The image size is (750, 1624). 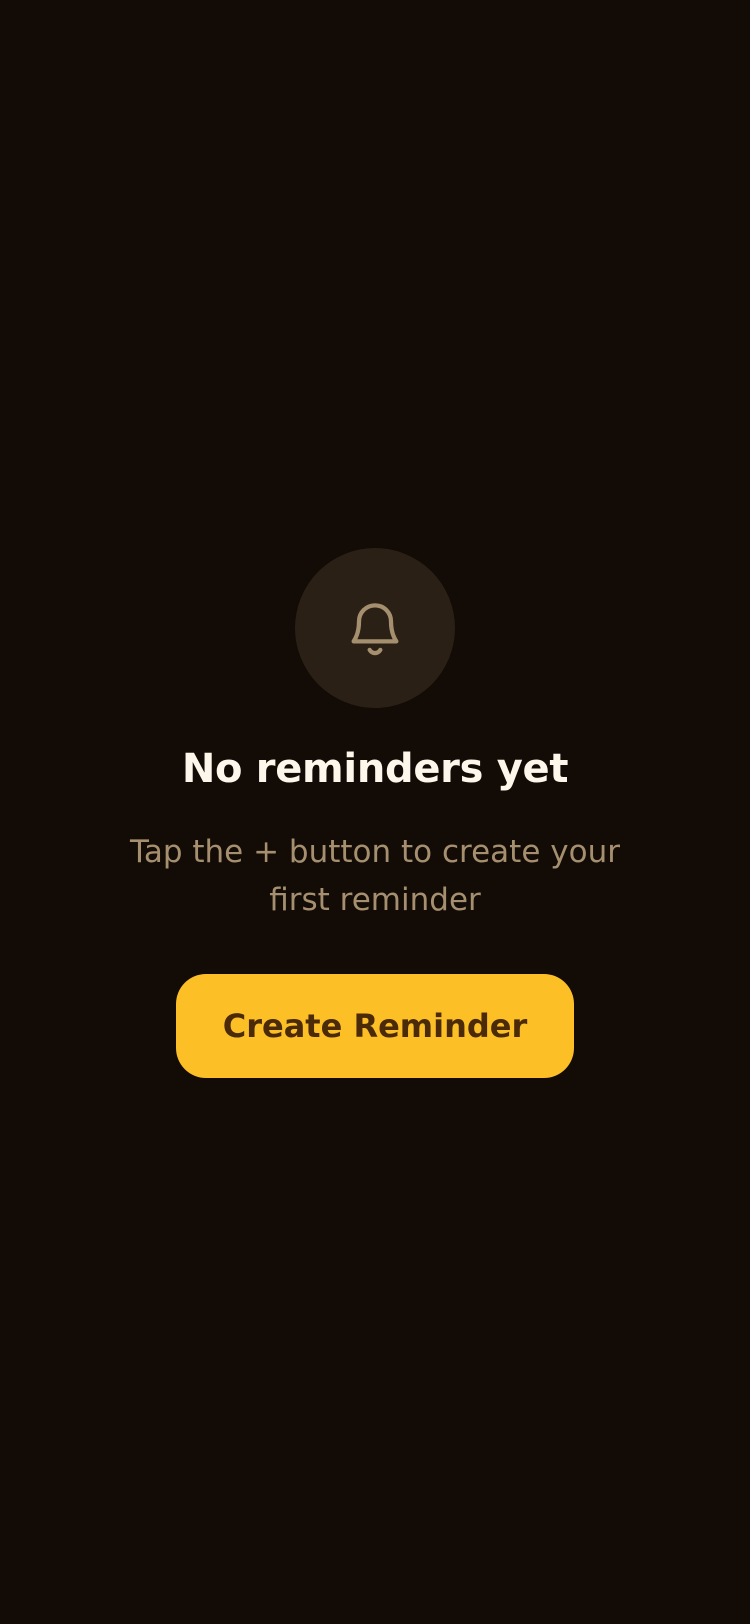 I want to click on bell-icon, so click(x=375, y=629).